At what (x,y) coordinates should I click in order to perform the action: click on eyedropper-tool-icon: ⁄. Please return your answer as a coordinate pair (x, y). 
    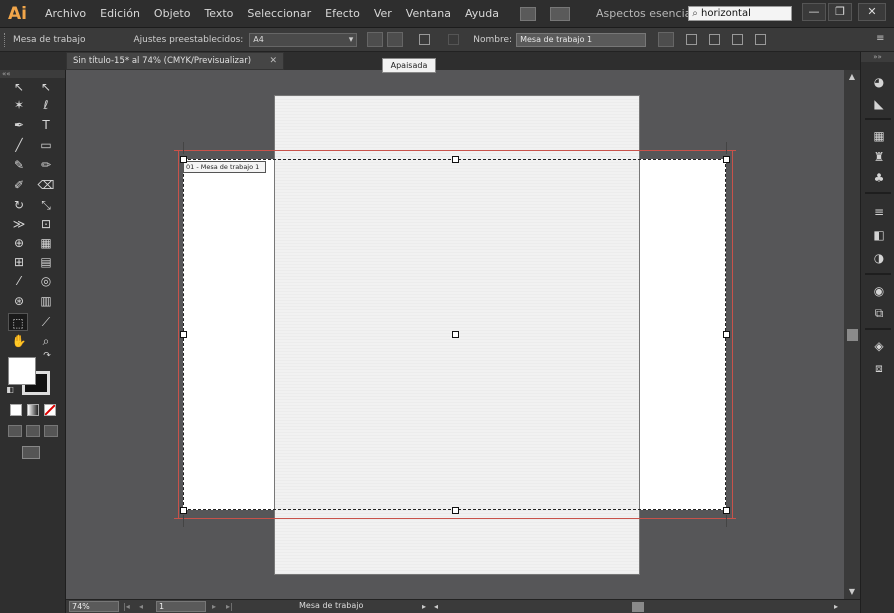
    Looking at the image, I should click on (19, 281).